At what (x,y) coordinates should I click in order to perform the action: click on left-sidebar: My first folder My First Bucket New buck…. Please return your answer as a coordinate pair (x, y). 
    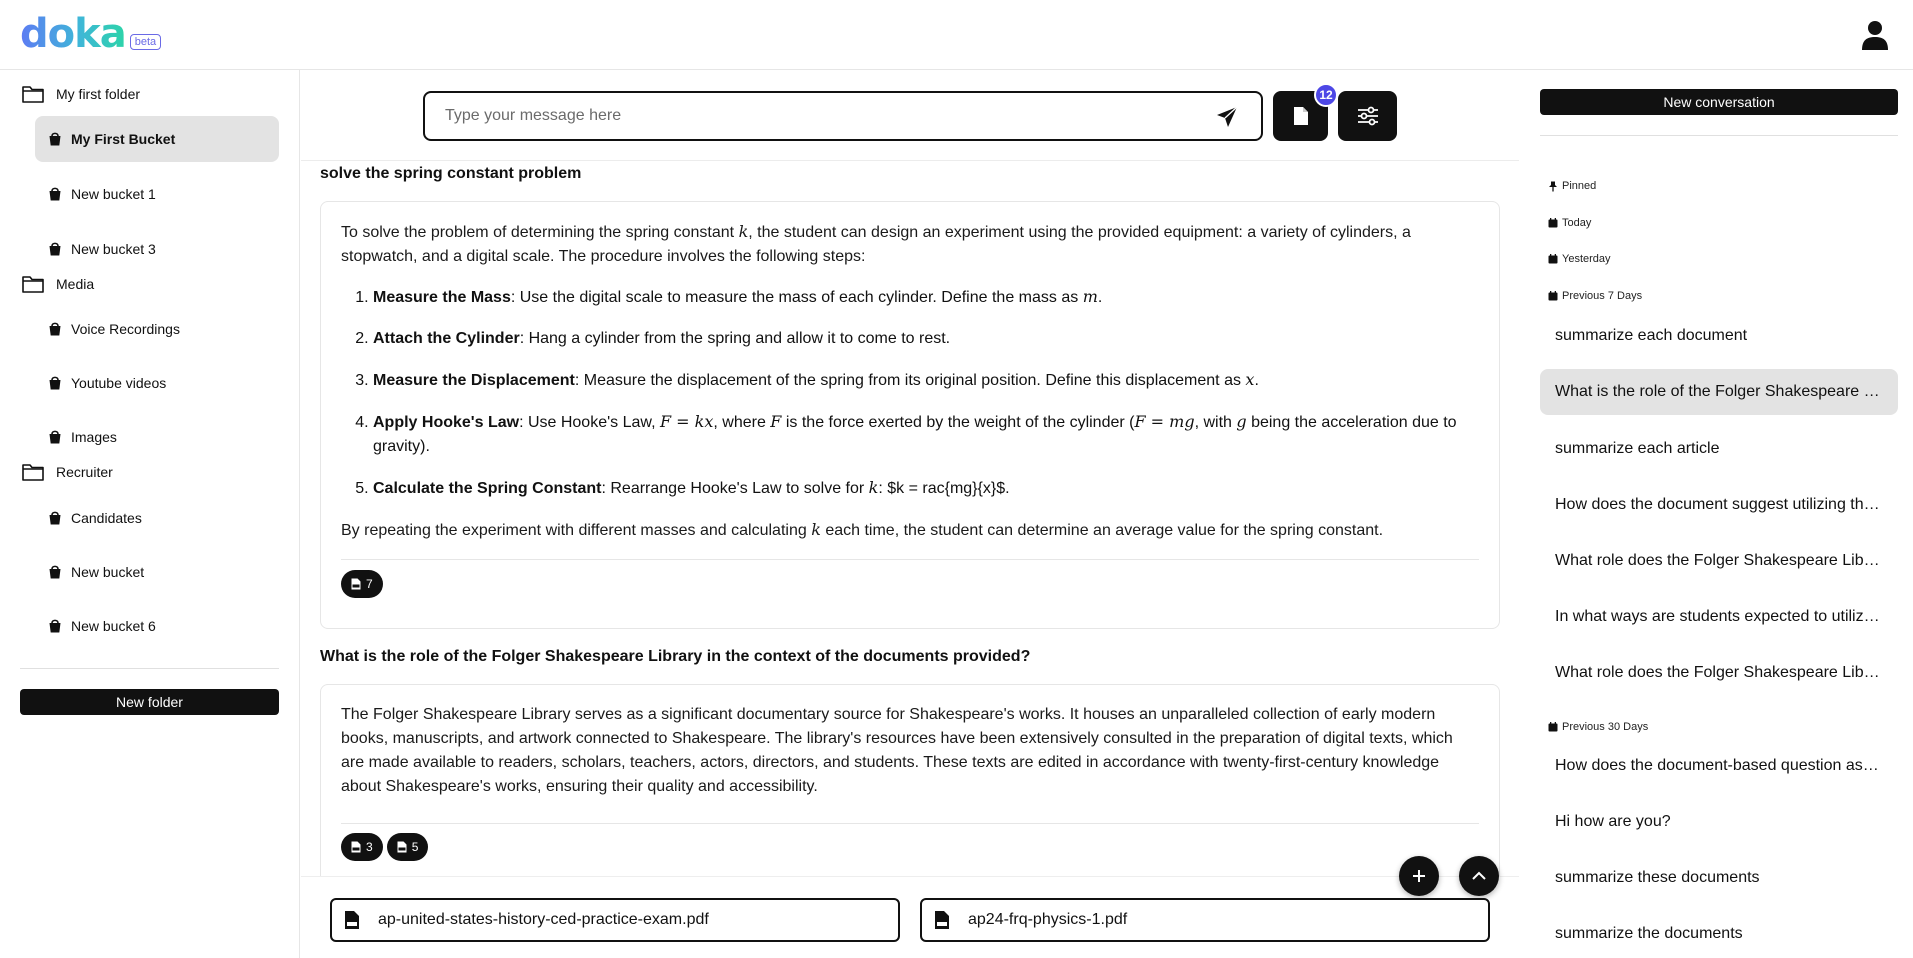
    Looking at the image, I should click on (150, 514).